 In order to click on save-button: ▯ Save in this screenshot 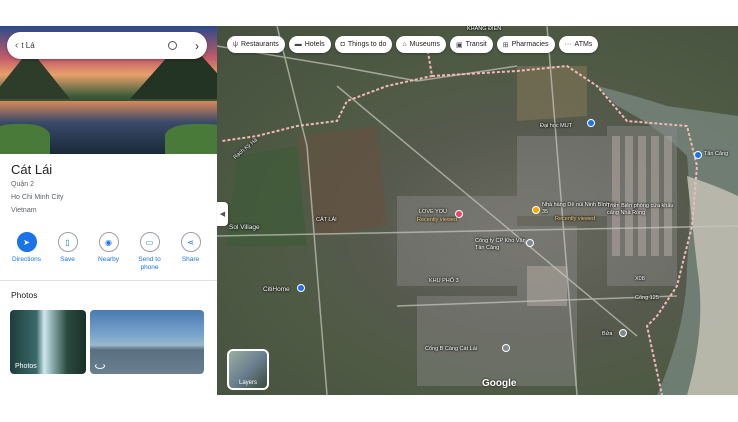, I will do `click(68, 254)`.